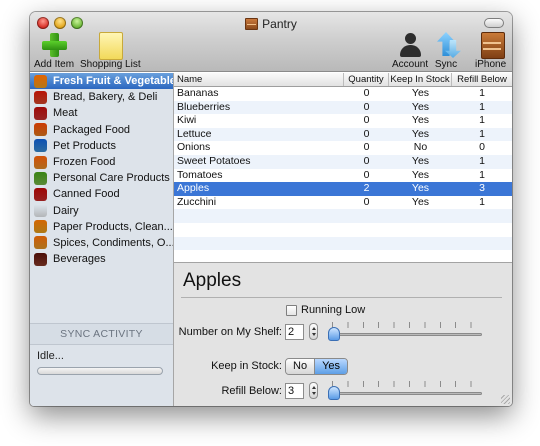 Image resolution: width=540 pixels, height=446 pixels. Describe the element at coordinates (200, 174) in the screenshot. I see `cell-name: Tomatoes` at that location.